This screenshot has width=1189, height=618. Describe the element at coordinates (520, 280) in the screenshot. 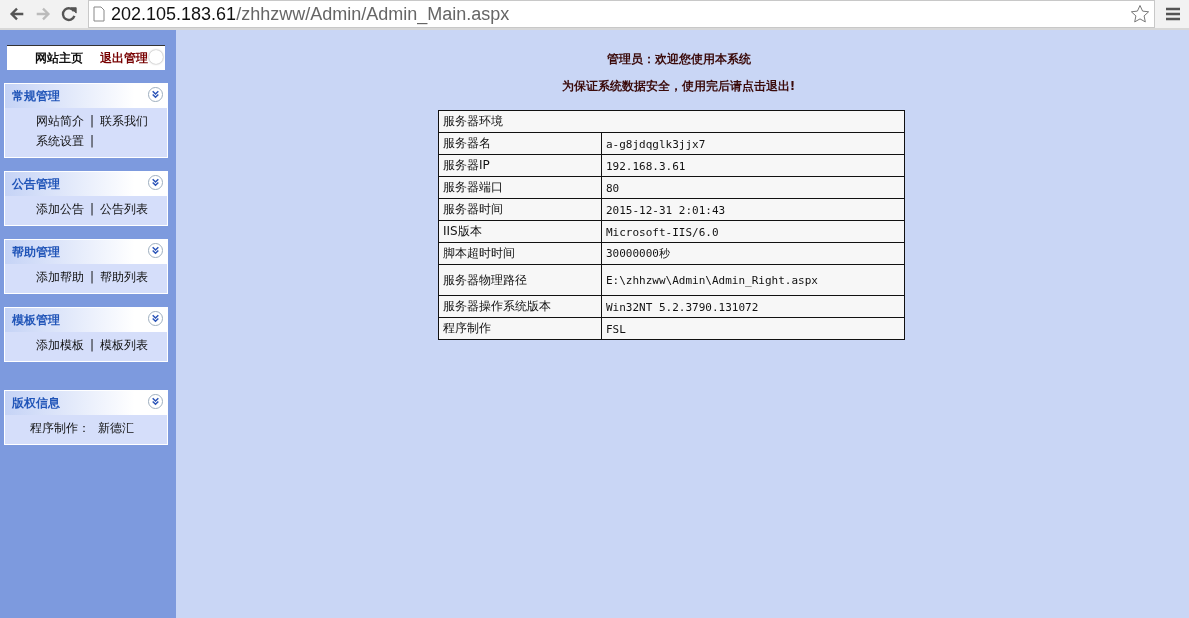

I see `table-cell: 服务器物理路径` at that location.